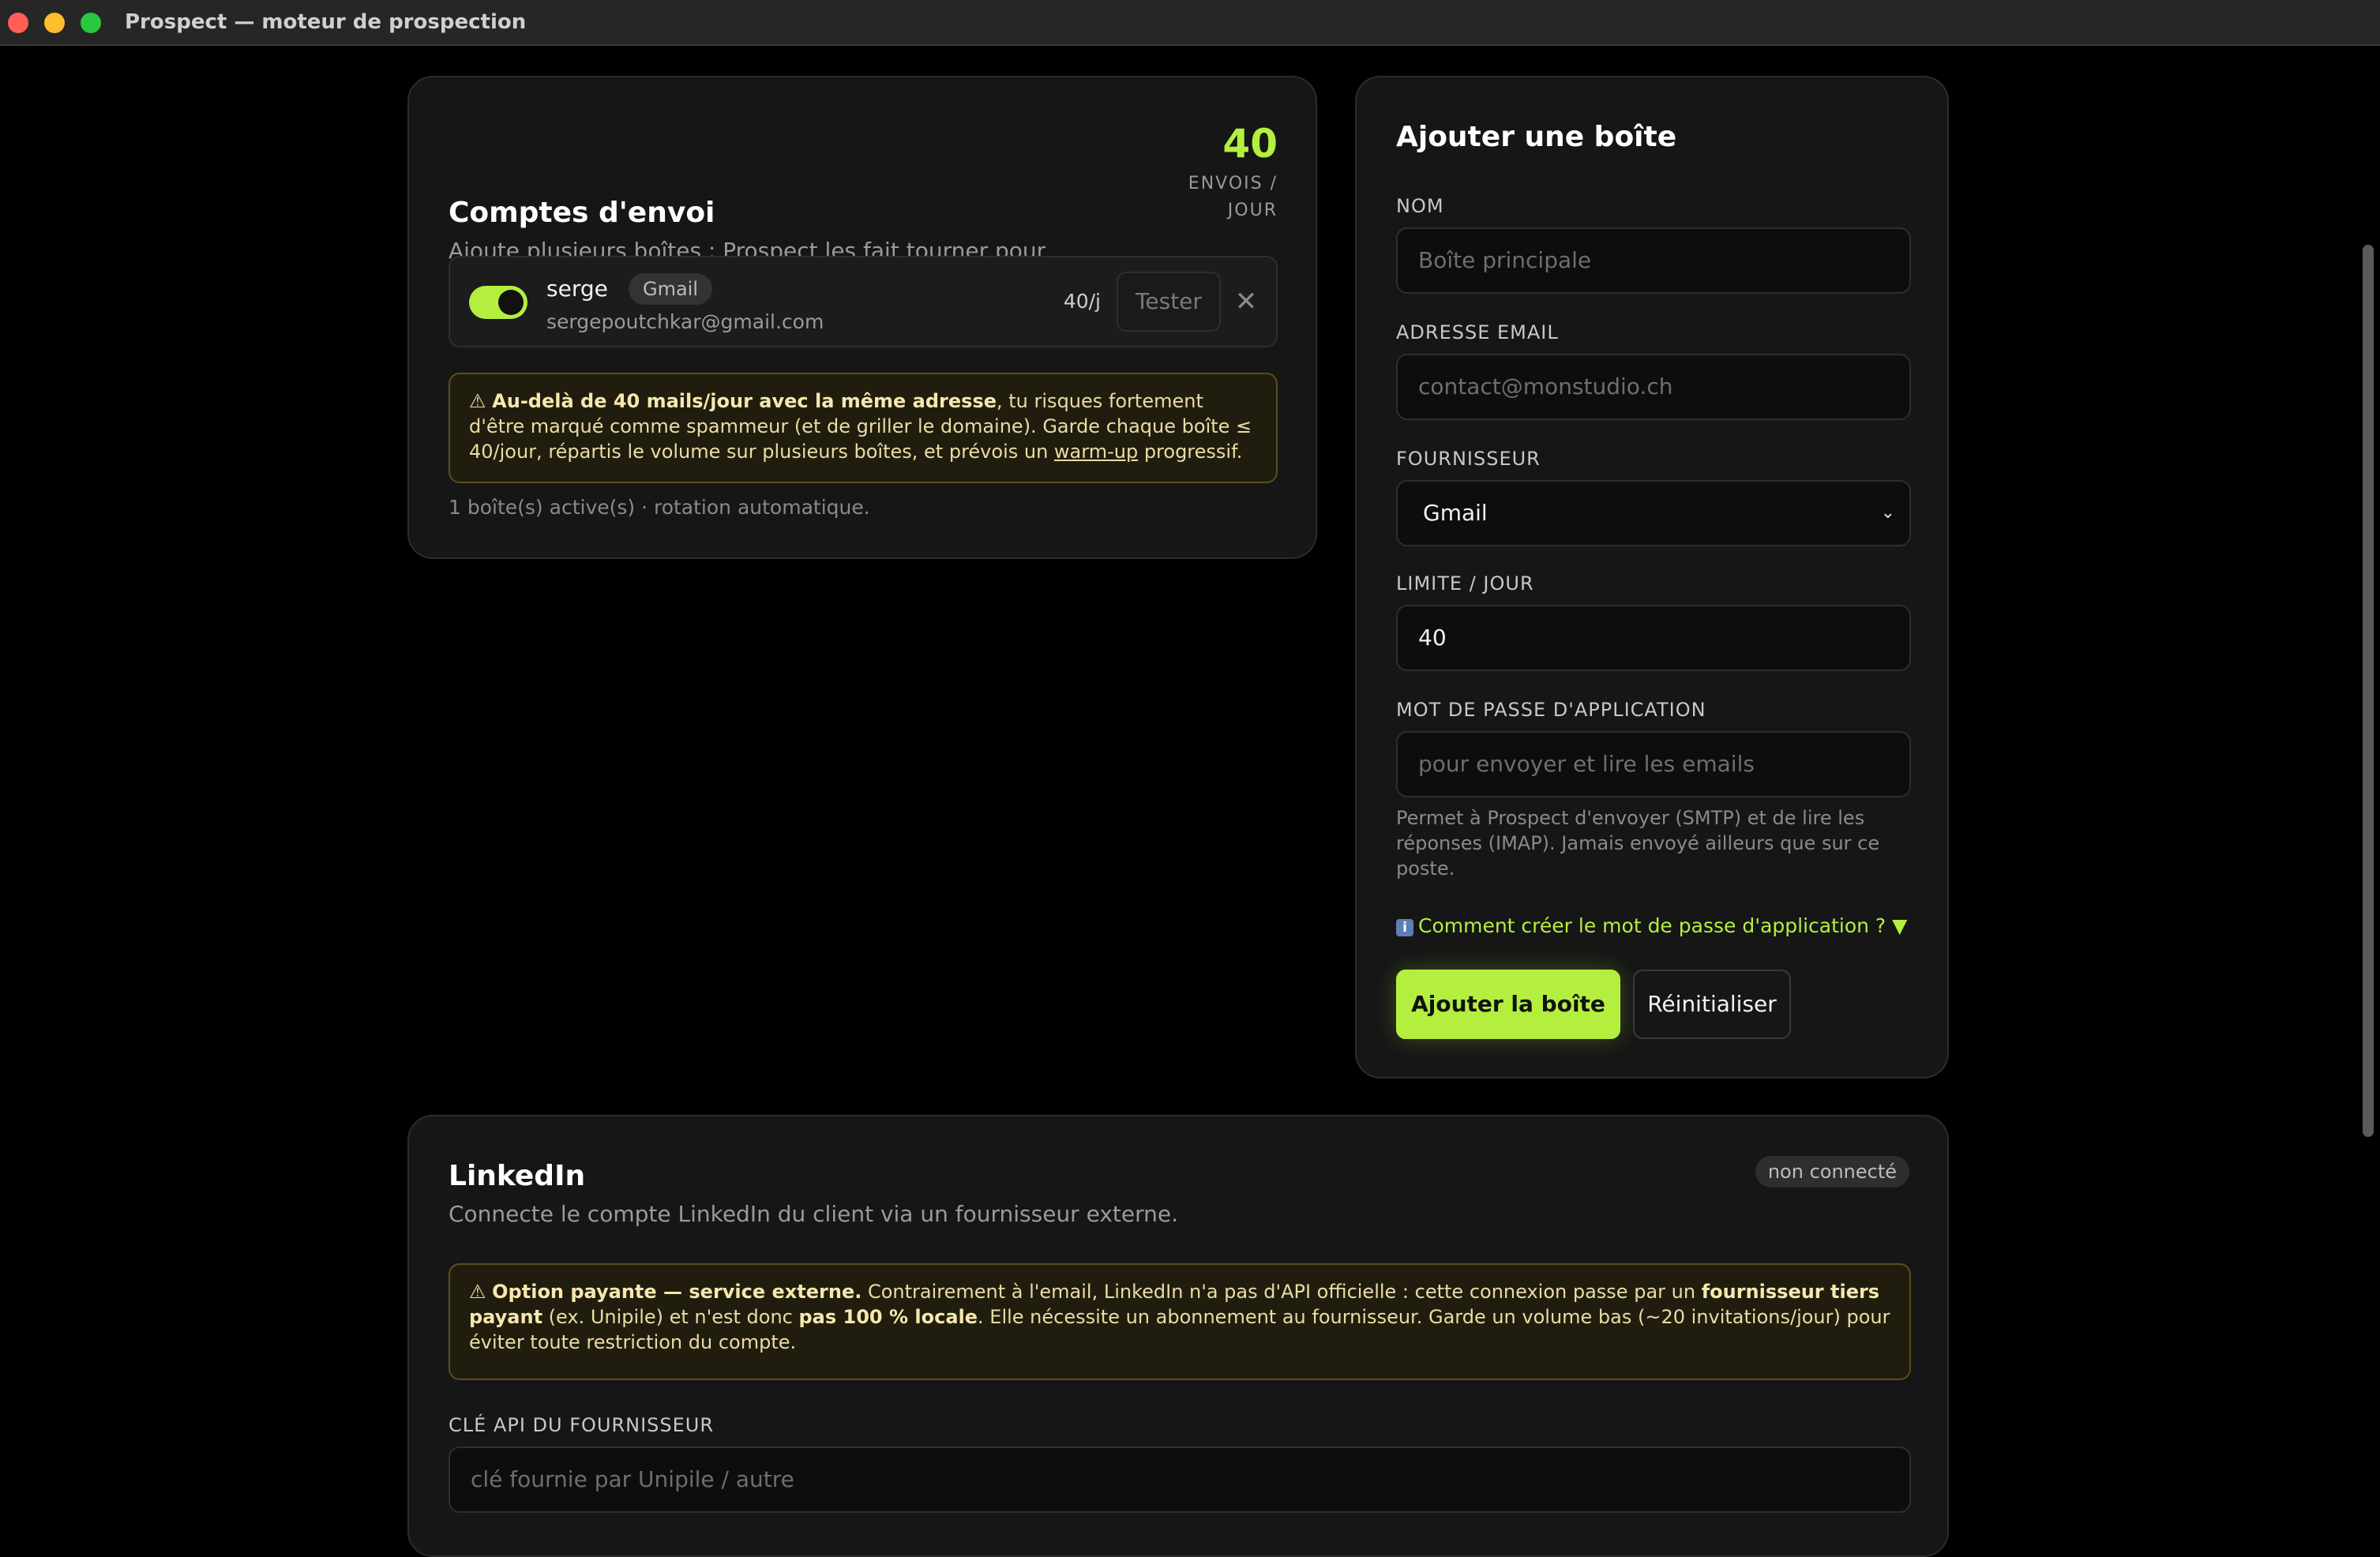 The image size is (2380, 1557). What do you see at coordinates (677, 1292) in the screenshot?
I see `warning-emphasis: Option payante — service externe.` at bounding box center [677, 1292].